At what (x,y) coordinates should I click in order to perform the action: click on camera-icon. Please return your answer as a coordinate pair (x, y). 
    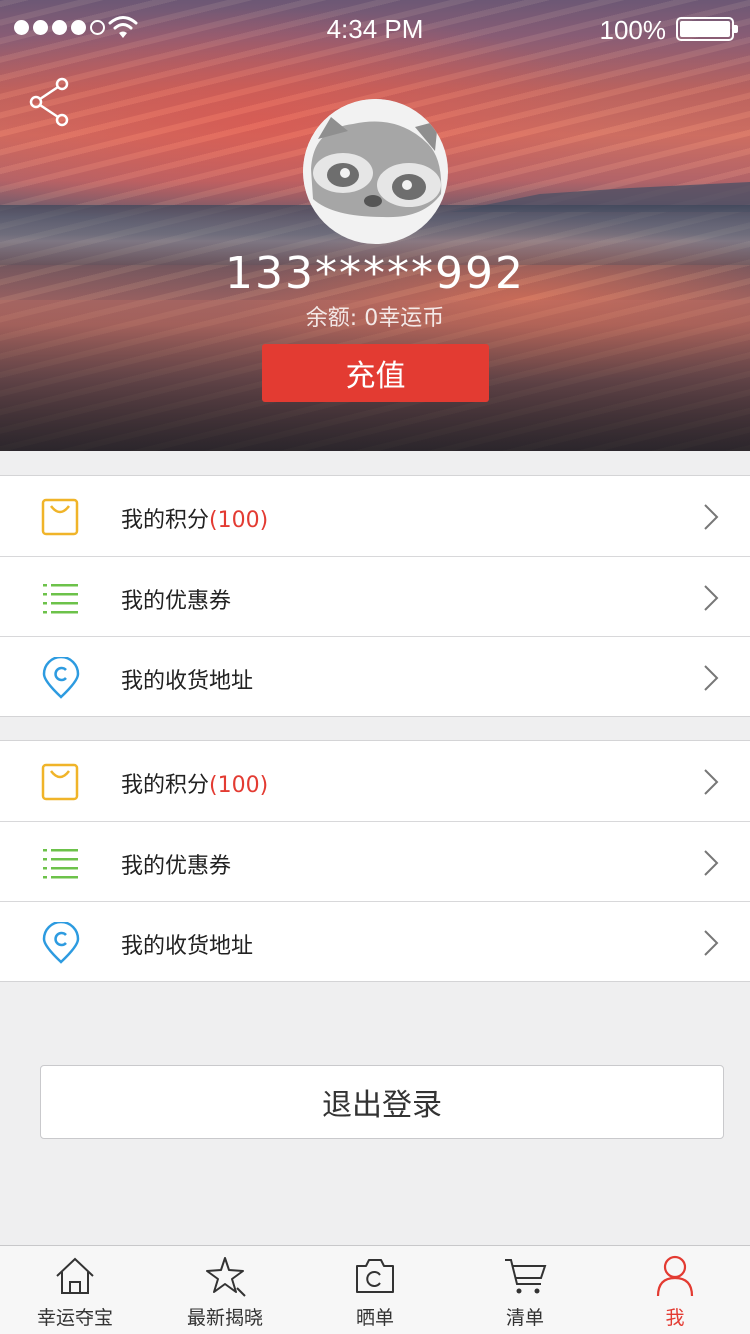
    Looking at the image, I should click on (375, 1276).